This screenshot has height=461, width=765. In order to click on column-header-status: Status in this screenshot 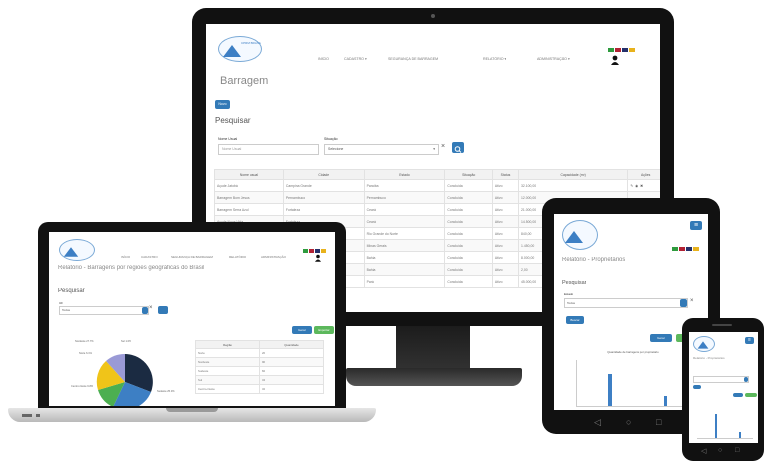, I will do `click(505, 174)`.